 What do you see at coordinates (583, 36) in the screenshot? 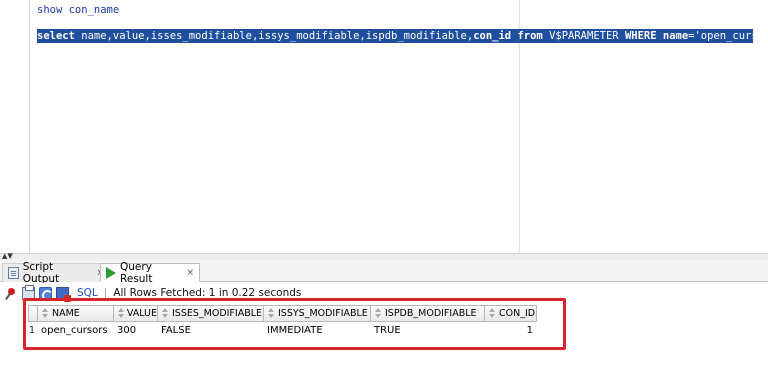
I see `table-name: V$PARAMETER` at bounding box center [583, 36].